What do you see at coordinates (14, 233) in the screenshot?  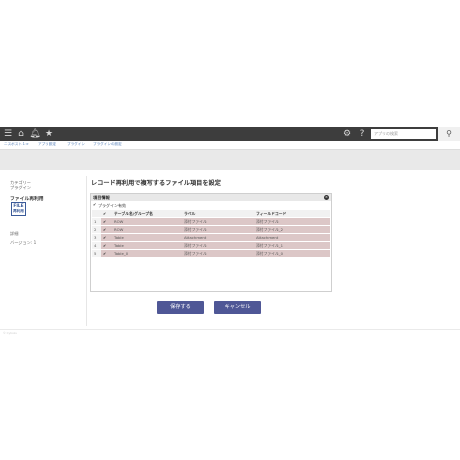 I see `sidebar-detail-label: 詳細` at bounding box center [14, 233].